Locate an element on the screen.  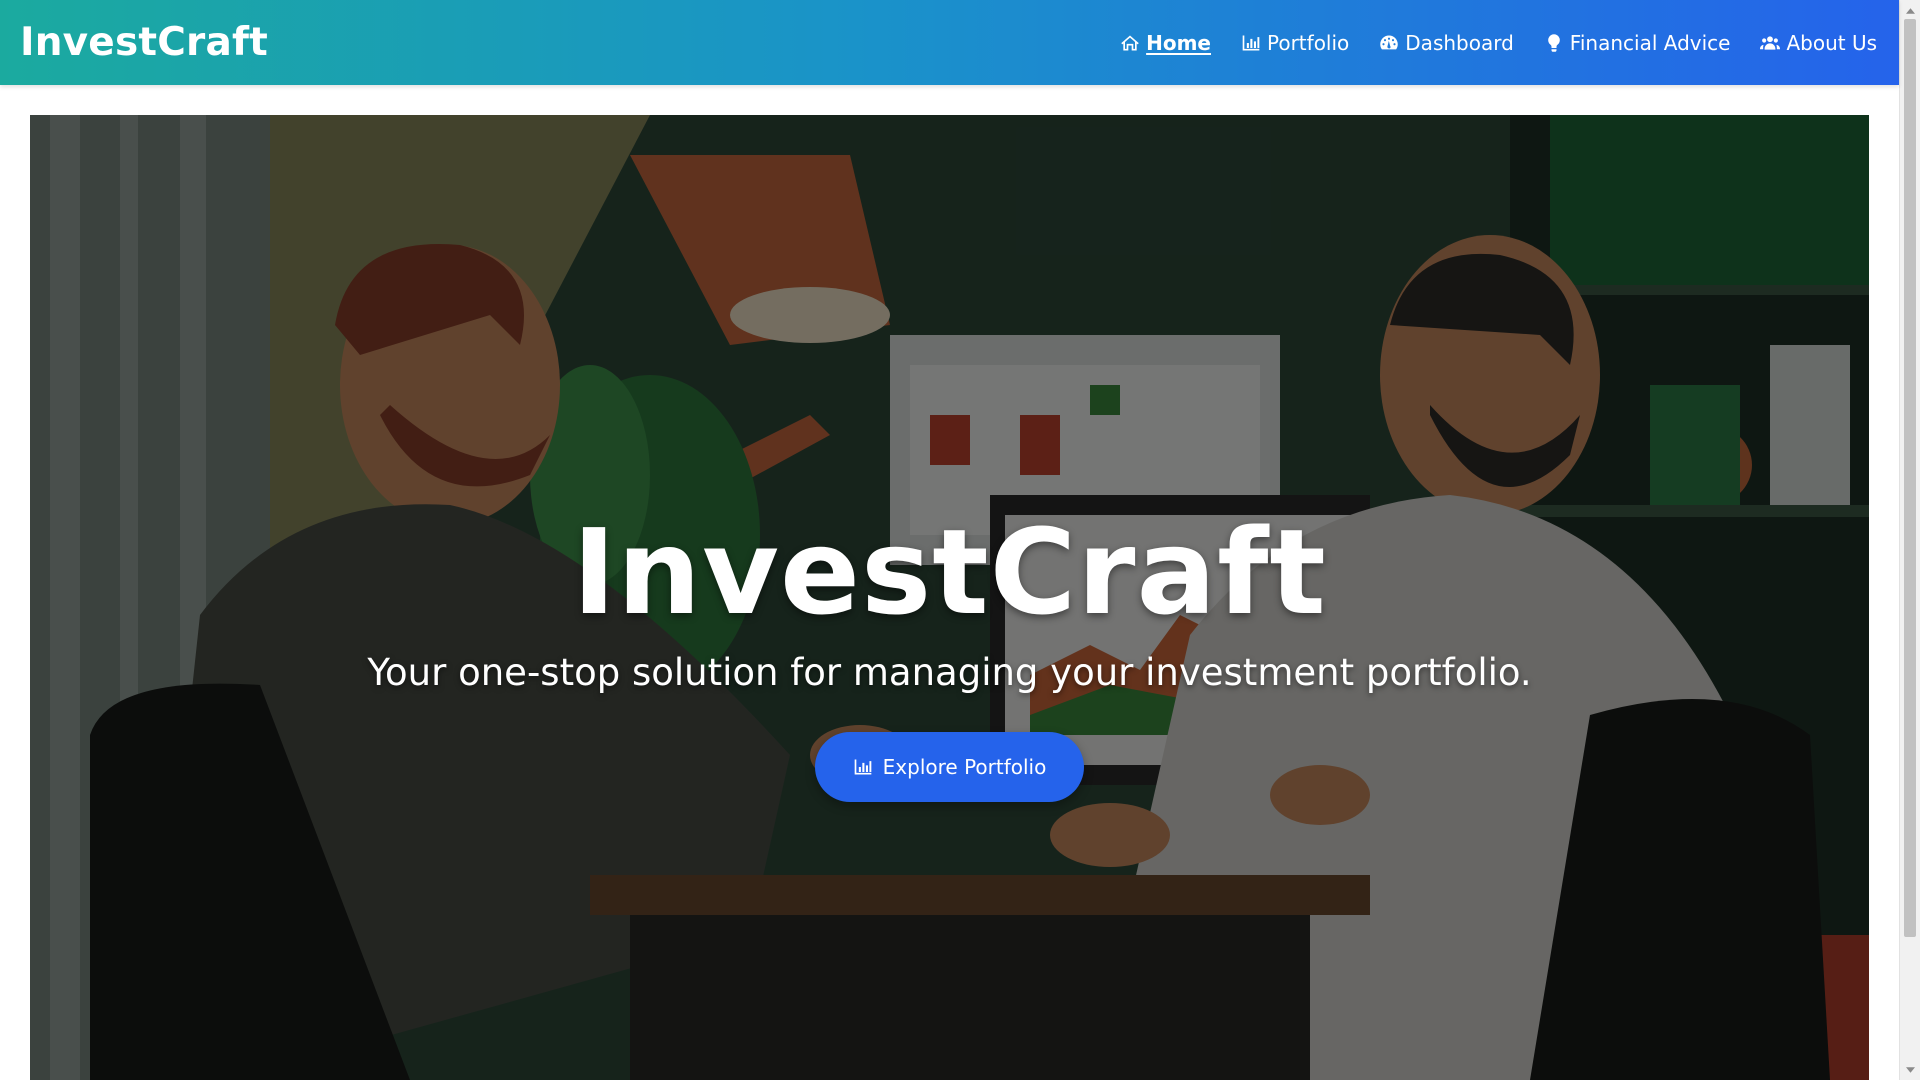
explore-portfolio-button: Explore Portfolio is located at coordinates (949, 766).